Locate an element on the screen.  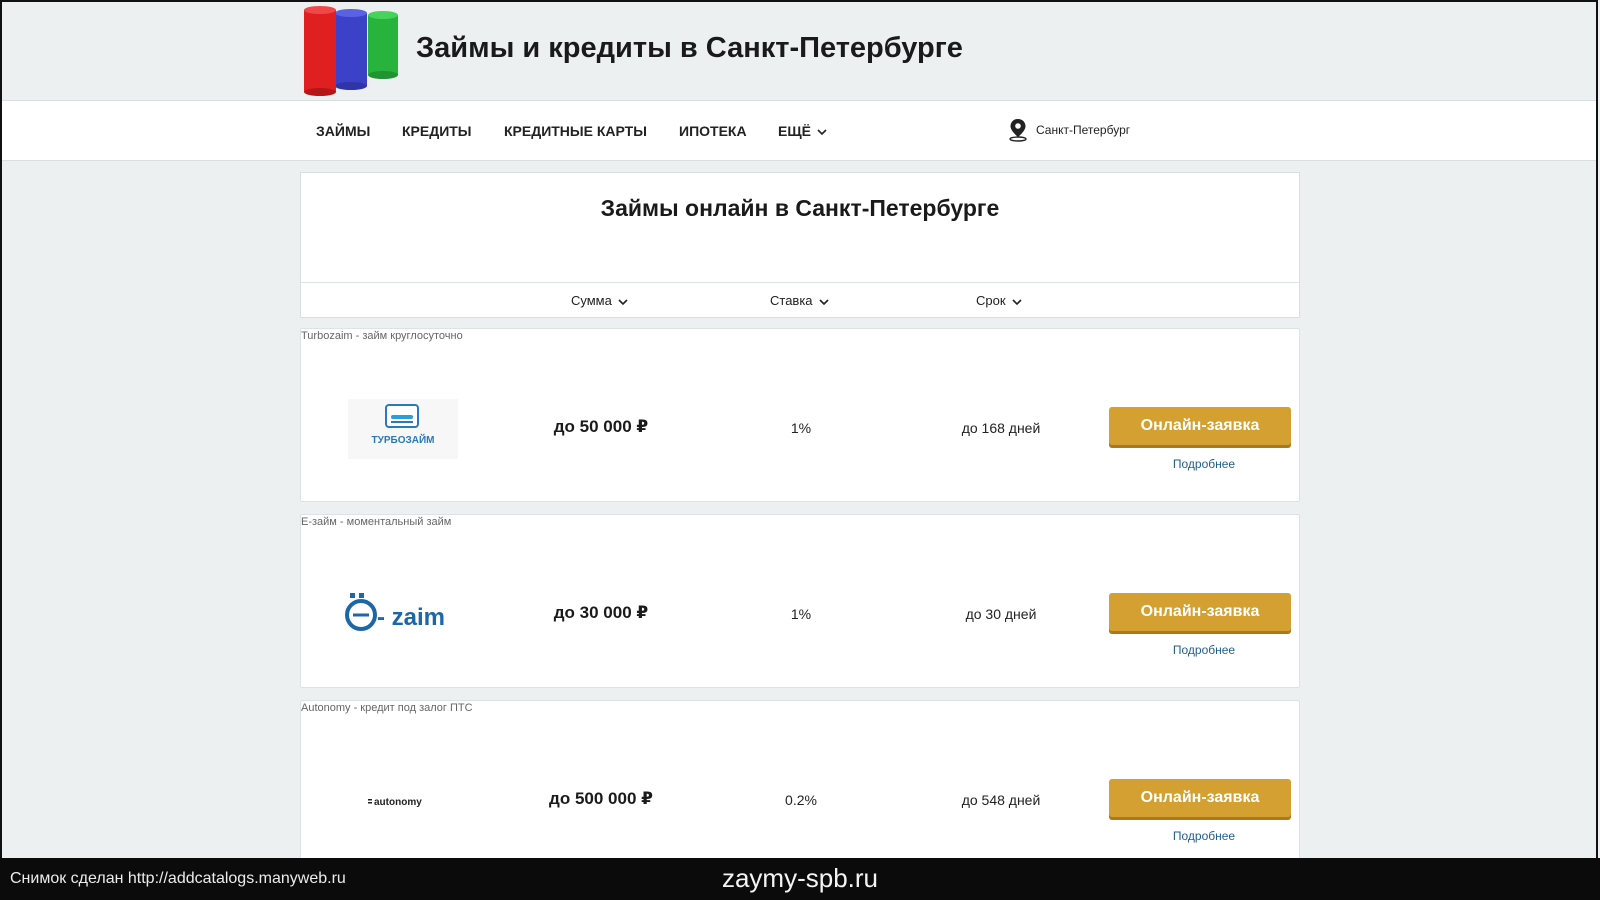
offer-rate: 0.2% is located at coordinates (801, 800).